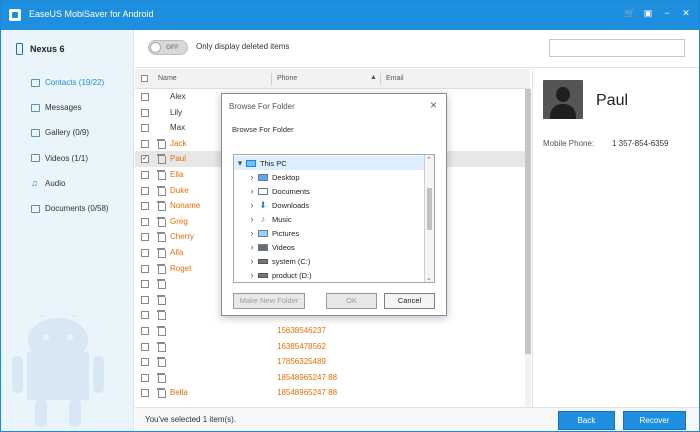 Image resolution: width=700 pixels, height=432 pixels. I want to click on tree-scroll-thumb, so click(429, 209).